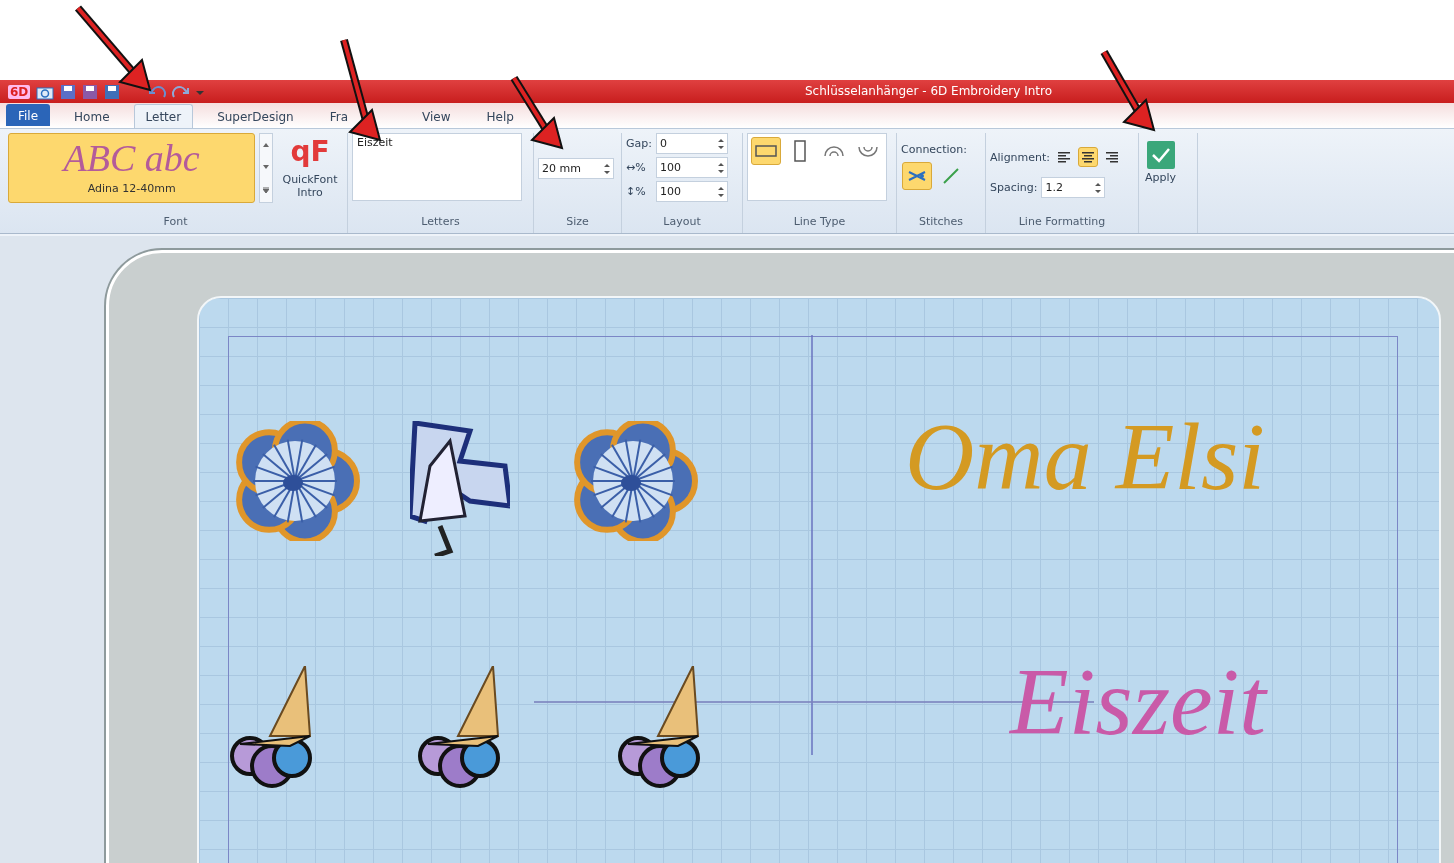 This screenshot has width=1454, height=863. I want to click on spacing-spin-field: 1.2, so click(1073, 187).